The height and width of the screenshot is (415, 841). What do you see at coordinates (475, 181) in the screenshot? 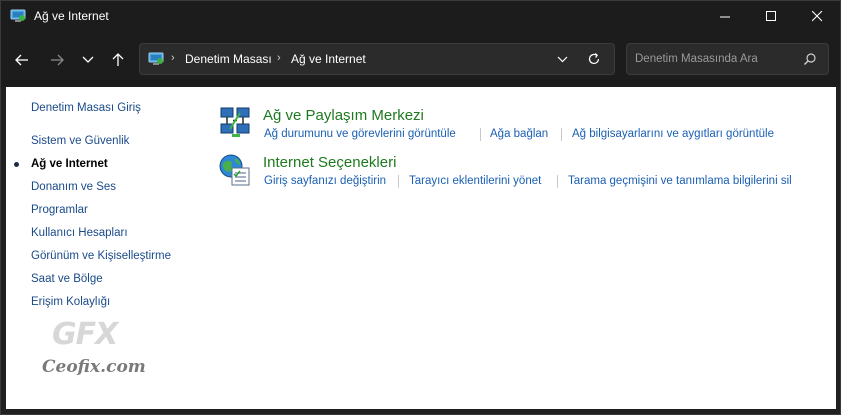
I see `task-manage-add-ons: Tarayıcı eklentilerini yönet` at bounding box center [475, 181].